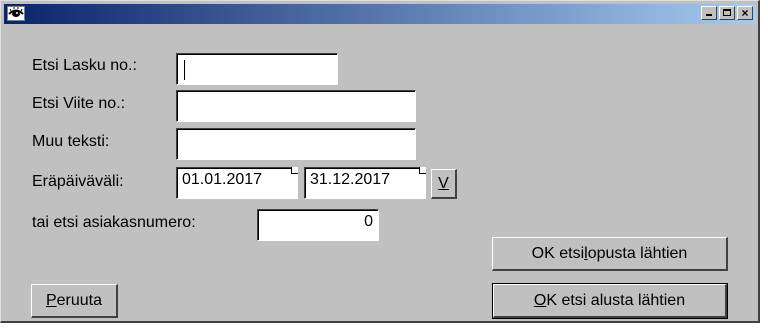 This screenshot has width=768, height=329. What do you see at coordinates (727, 13) in the screenshot?
I see `maximize-button` at bounding box center [727, 13].